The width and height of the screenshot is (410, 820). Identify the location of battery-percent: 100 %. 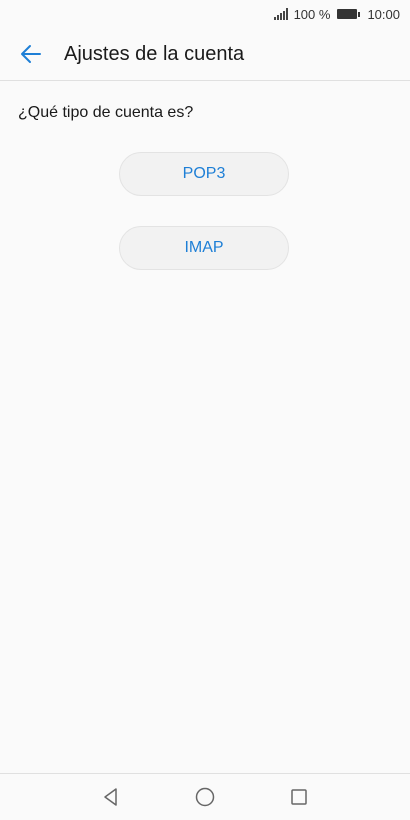
(312, 14).